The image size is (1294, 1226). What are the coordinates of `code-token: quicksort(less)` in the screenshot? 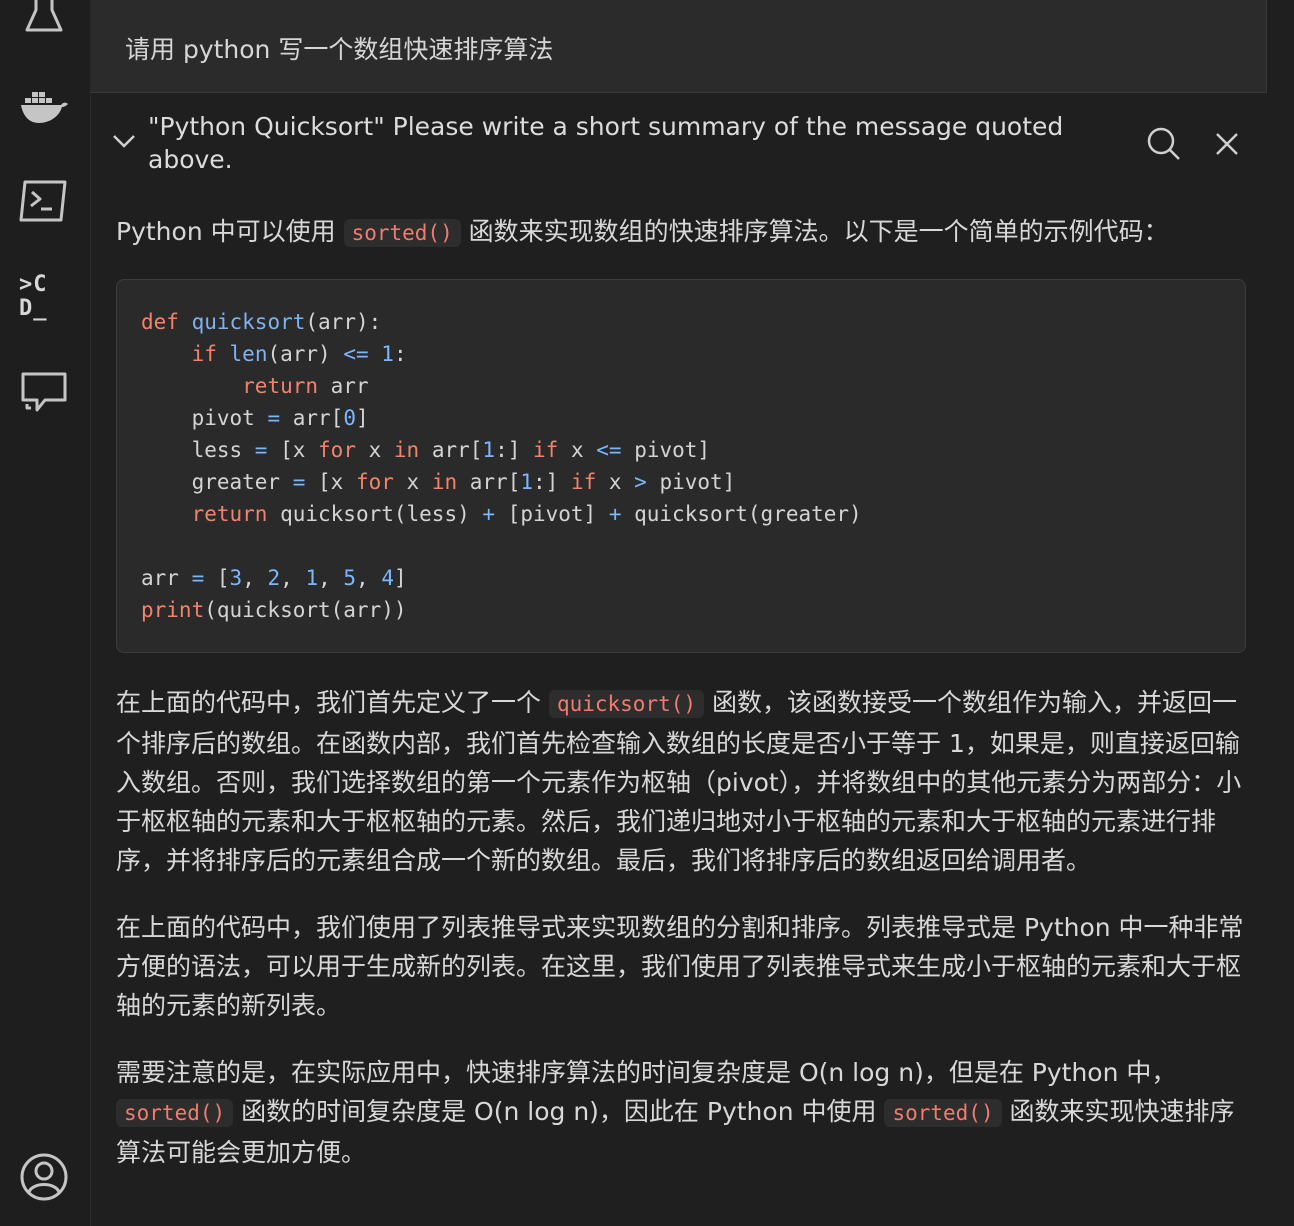 It's located at (375, 514).